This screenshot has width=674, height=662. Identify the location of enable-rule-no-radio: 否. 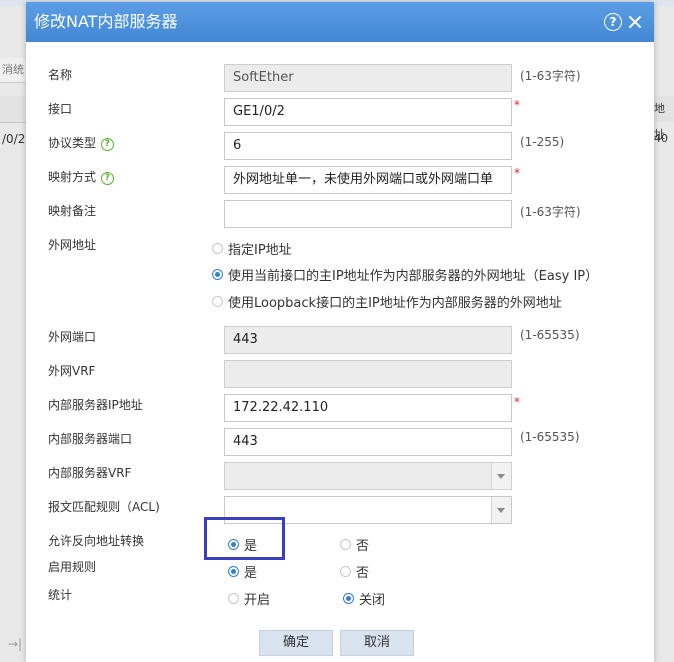
(354, 571).